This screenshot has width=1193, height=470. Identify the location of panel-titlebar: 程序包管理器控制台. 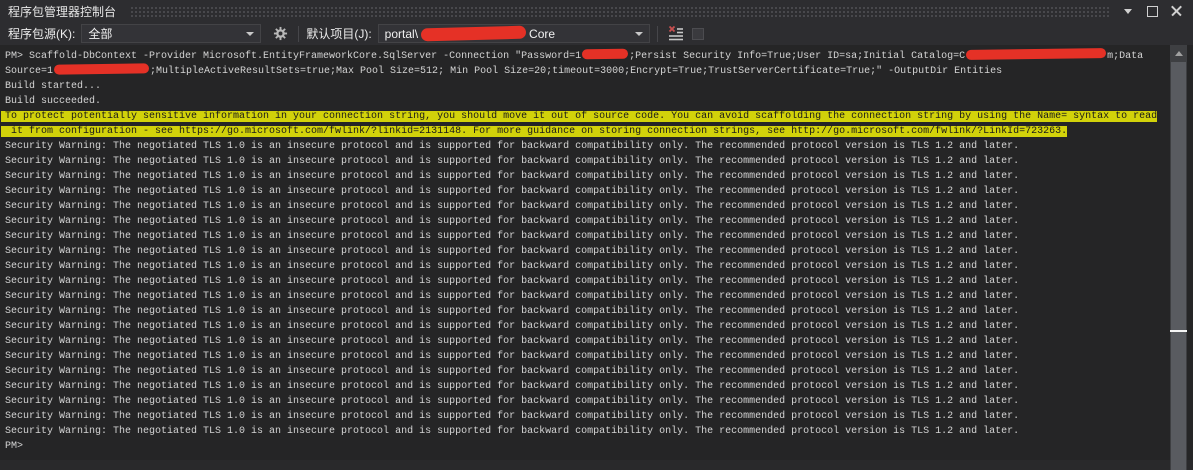
(596, 11).